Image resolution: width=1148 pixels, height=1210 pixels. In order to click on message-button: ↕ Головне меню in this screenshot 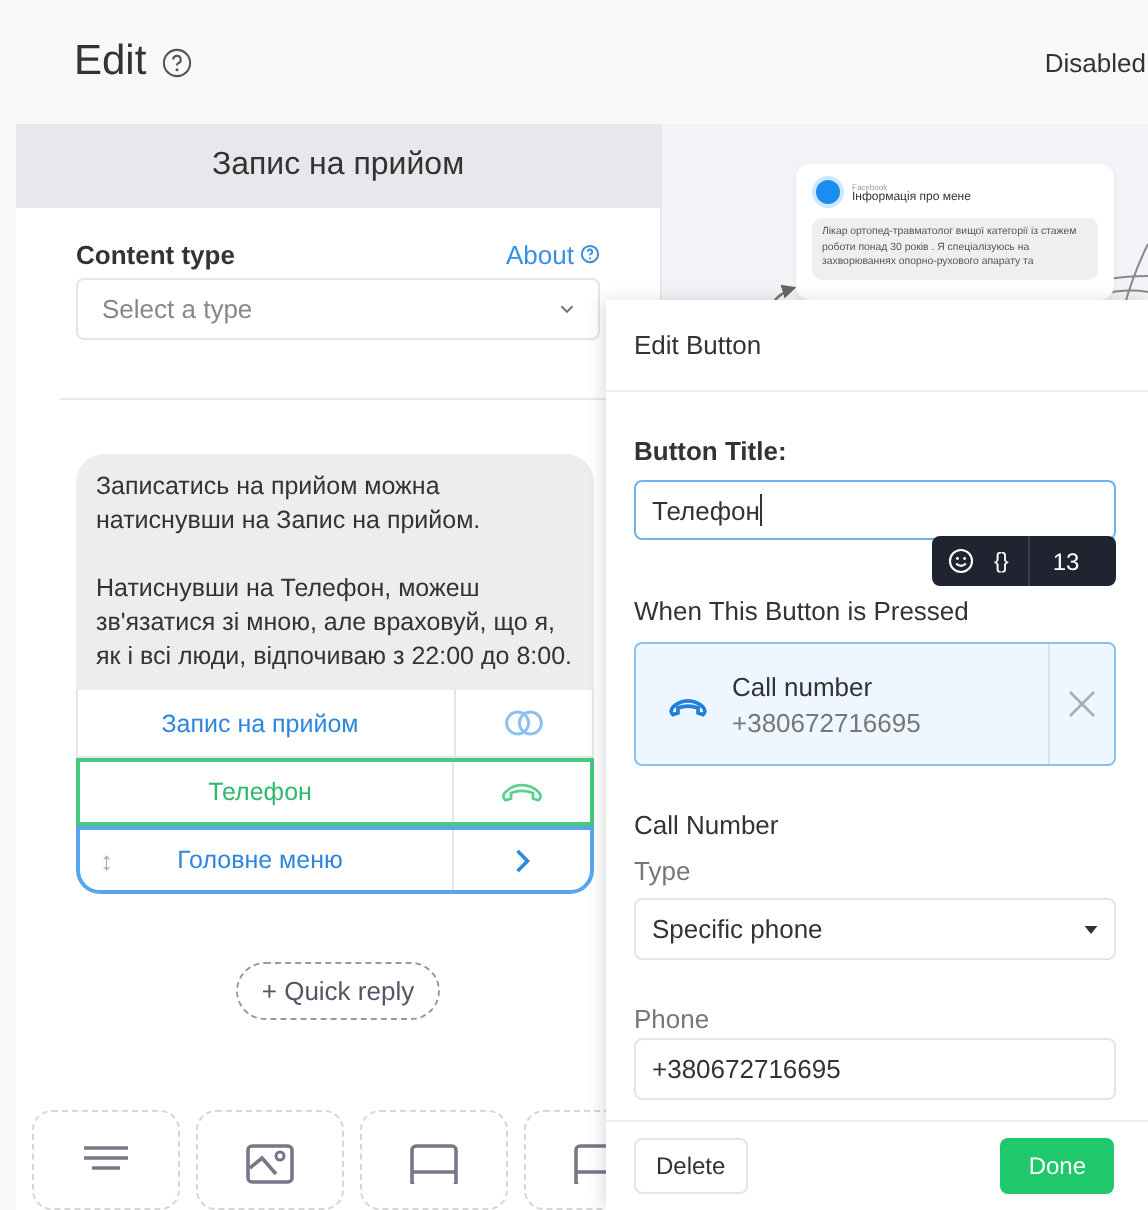, I will do `click(335, 860)`.